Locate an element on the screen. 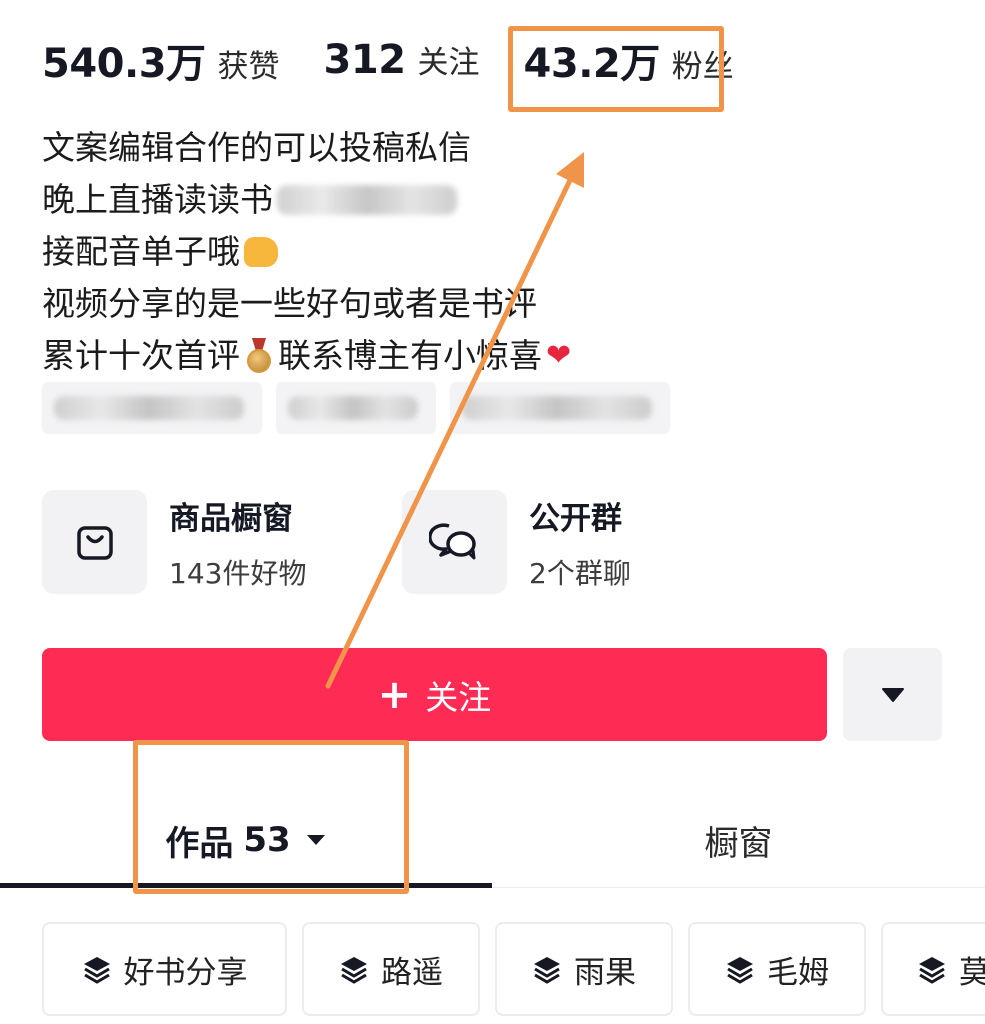  profile-tags is located at coordinates (356, 408).